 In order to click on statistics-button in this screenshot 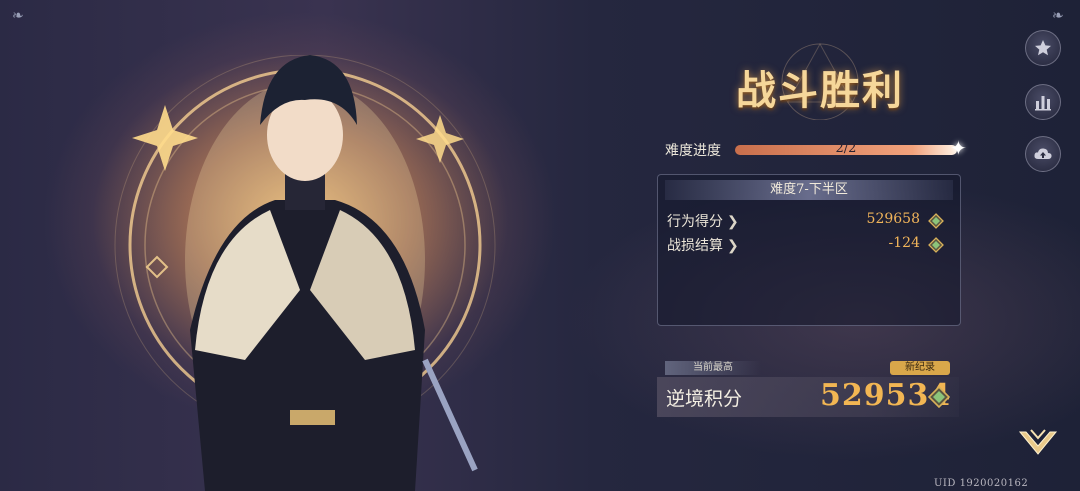, I will do `click(1043, 102)`.